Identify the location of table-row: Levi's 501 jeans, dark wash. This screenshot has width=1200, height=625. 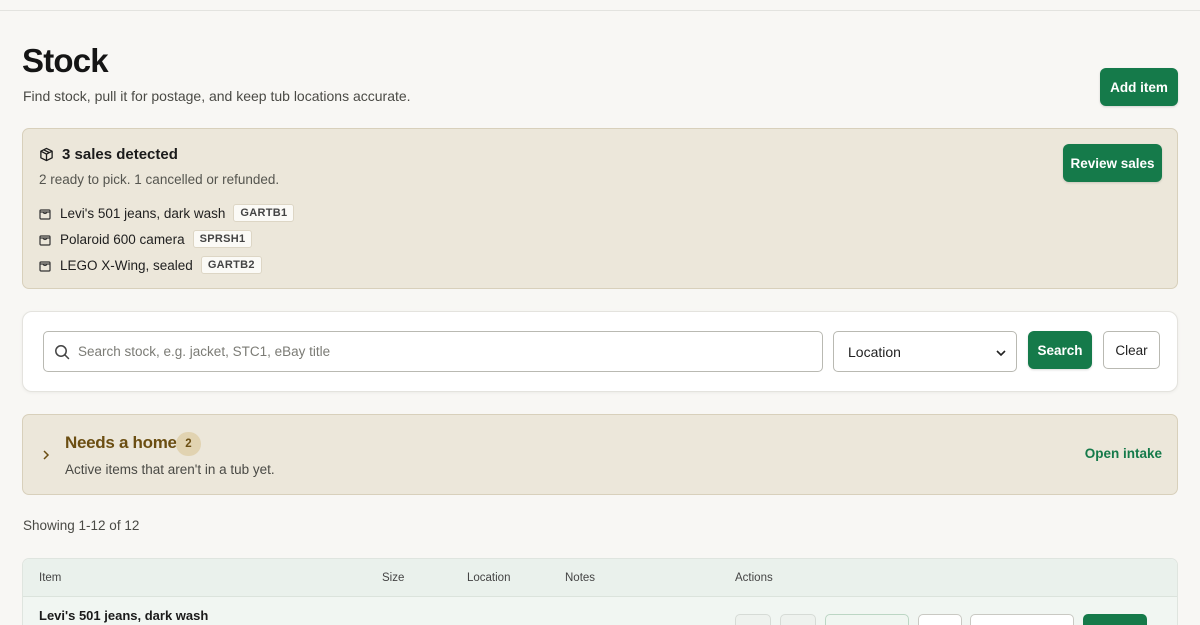
(600, 611).